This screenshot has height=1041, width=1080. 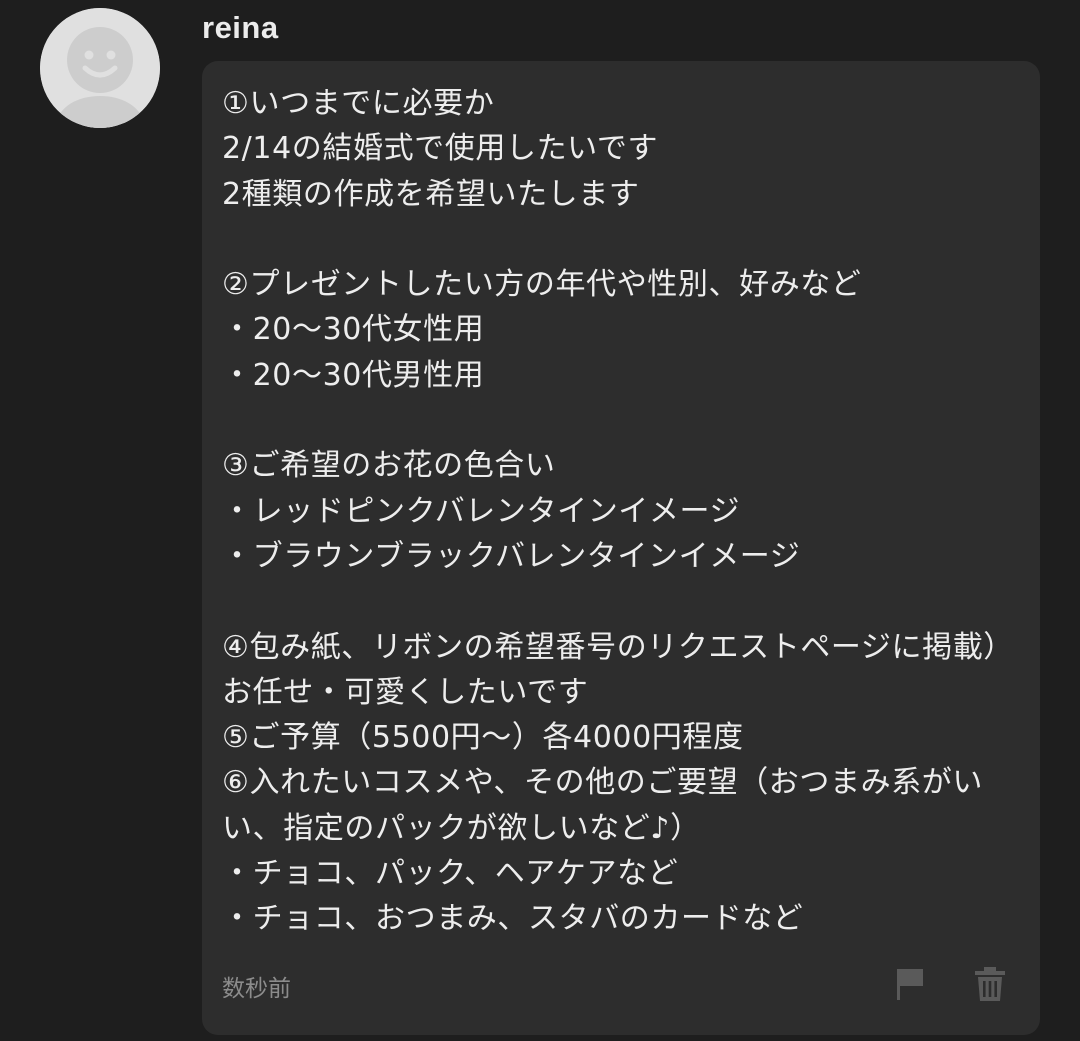 I want to click on flag-icon, so click(x=910, y=984).